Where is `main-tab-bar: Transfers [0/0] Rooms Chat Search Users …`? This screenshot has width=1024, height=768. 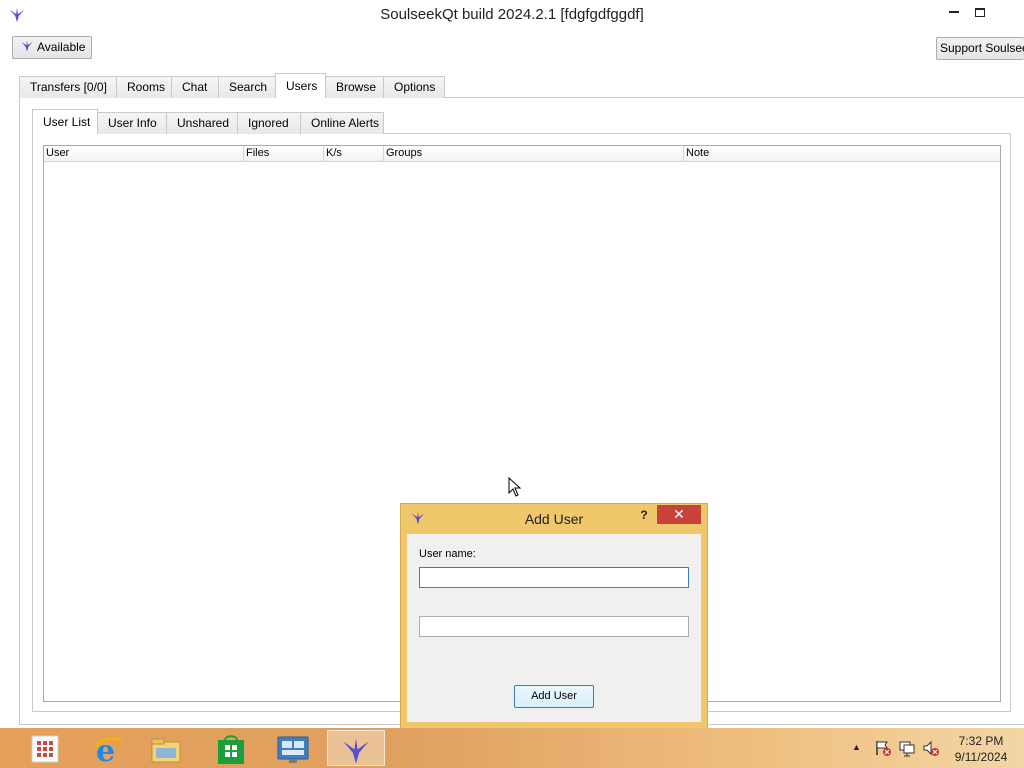
main-tab-bar: Transfers [0/0] Rooms Chat Search Users … is located at coordinates (232, 85).